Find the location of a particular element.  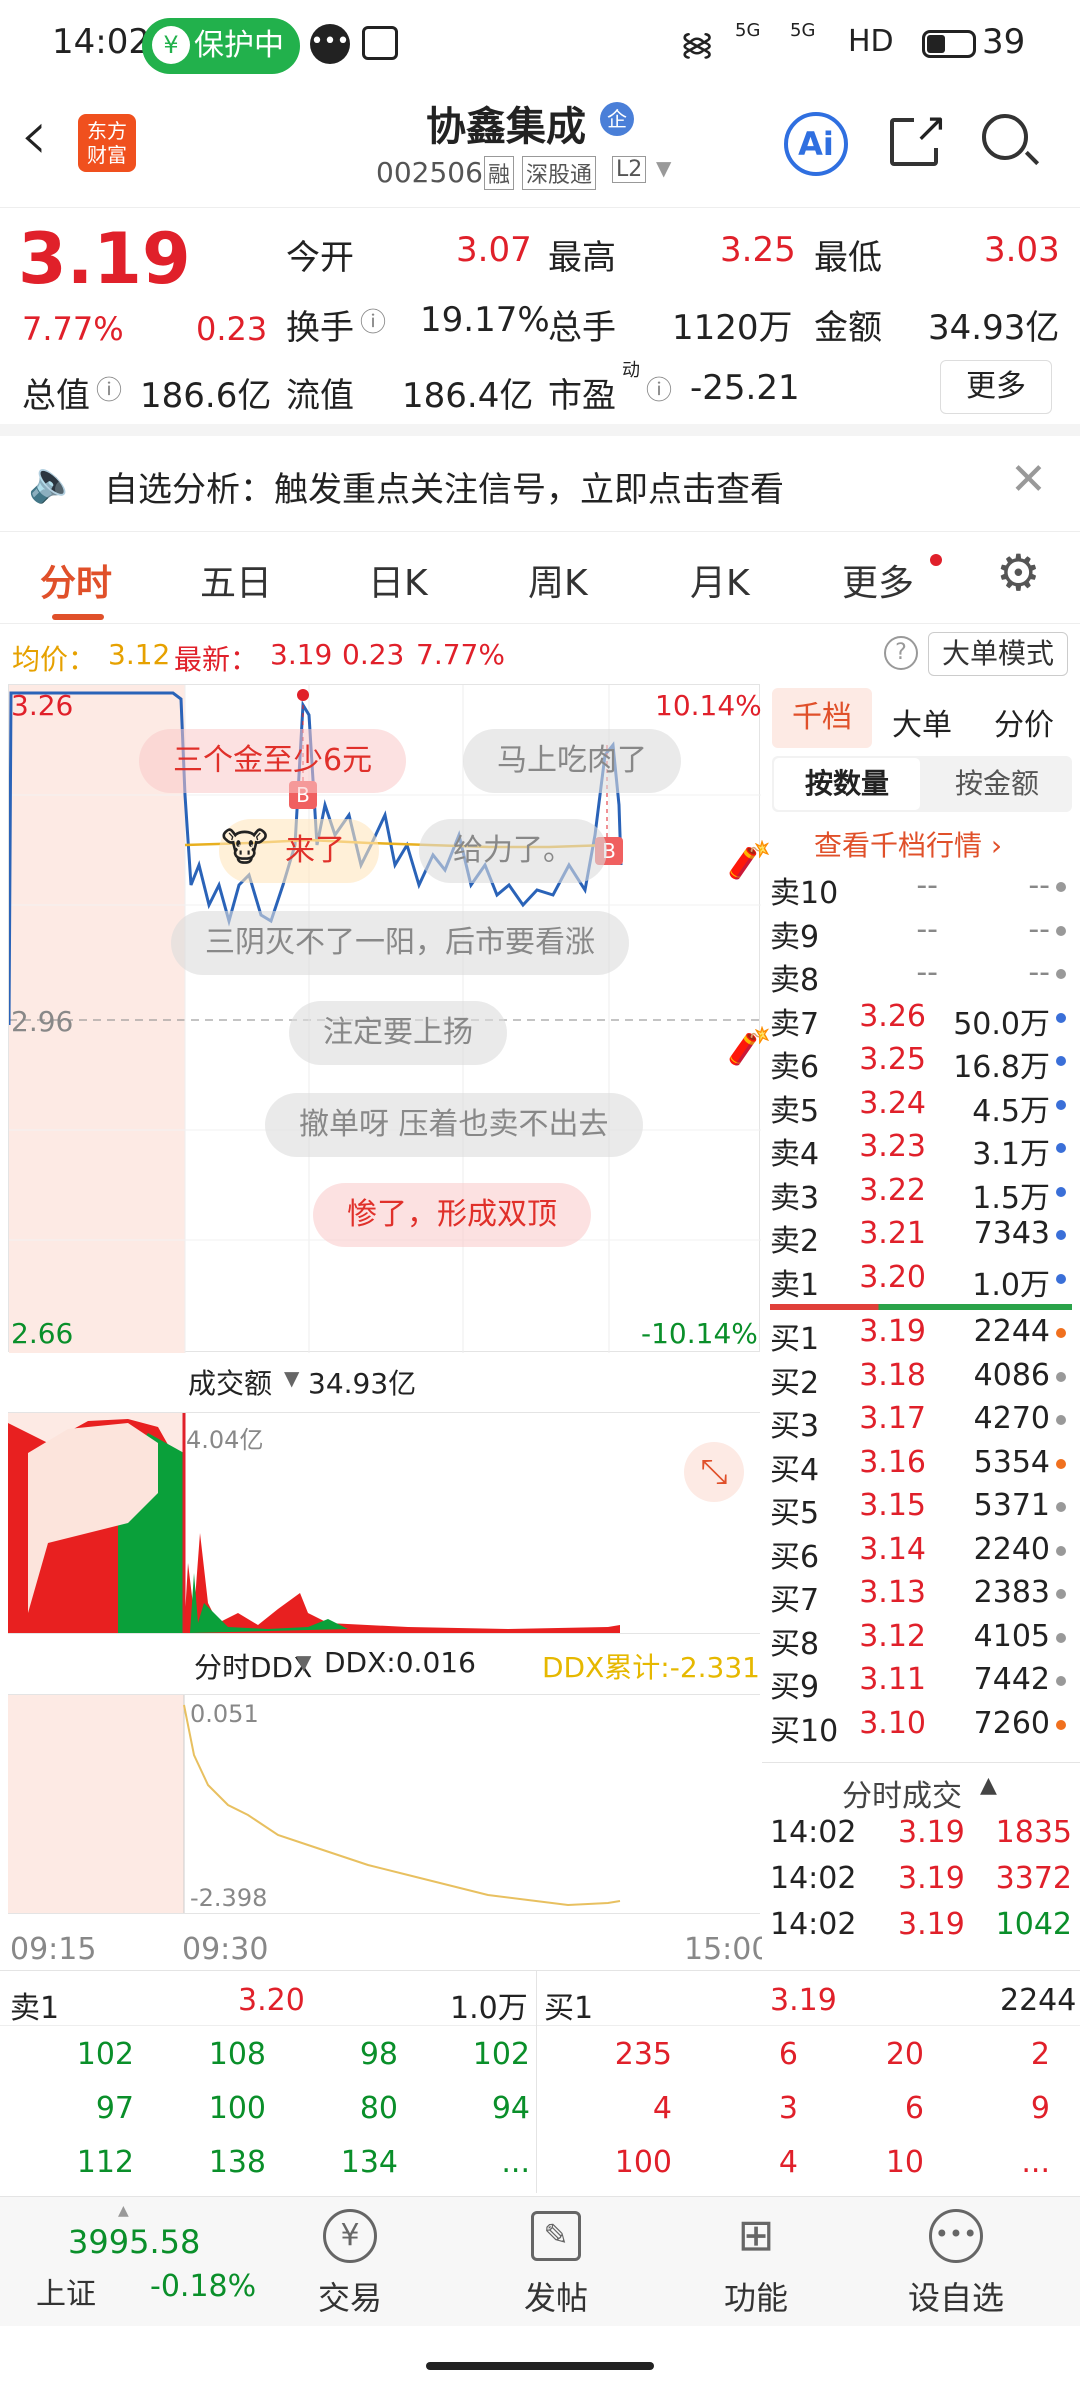

sell-queue-order: 138 is located at coordinates (237, 2162).